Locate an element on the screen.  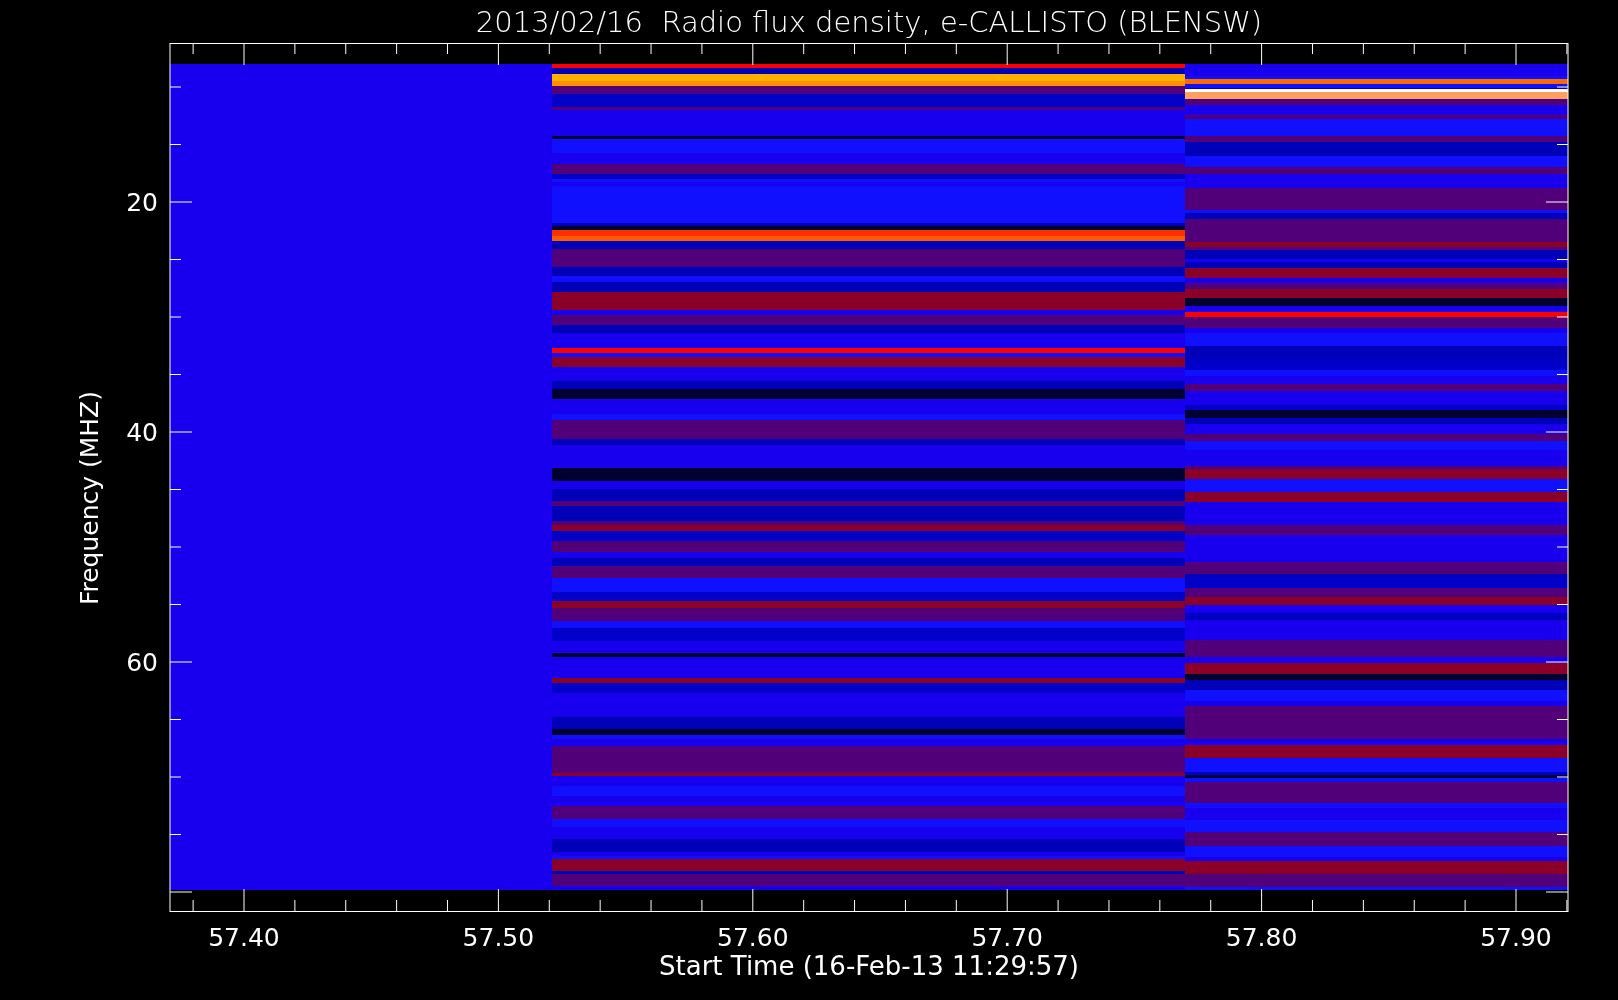
tick-label: 60 is located at coordinates (142, 662).